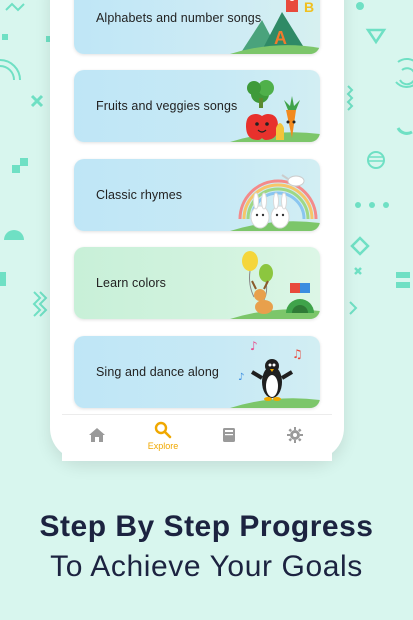 The height and width of the screenshot is (620, 413). What do you see at coordinates (157, 372) in the screenshot?
I see `song-card-label: Sing and dance along` at bounding box center [157, 372].